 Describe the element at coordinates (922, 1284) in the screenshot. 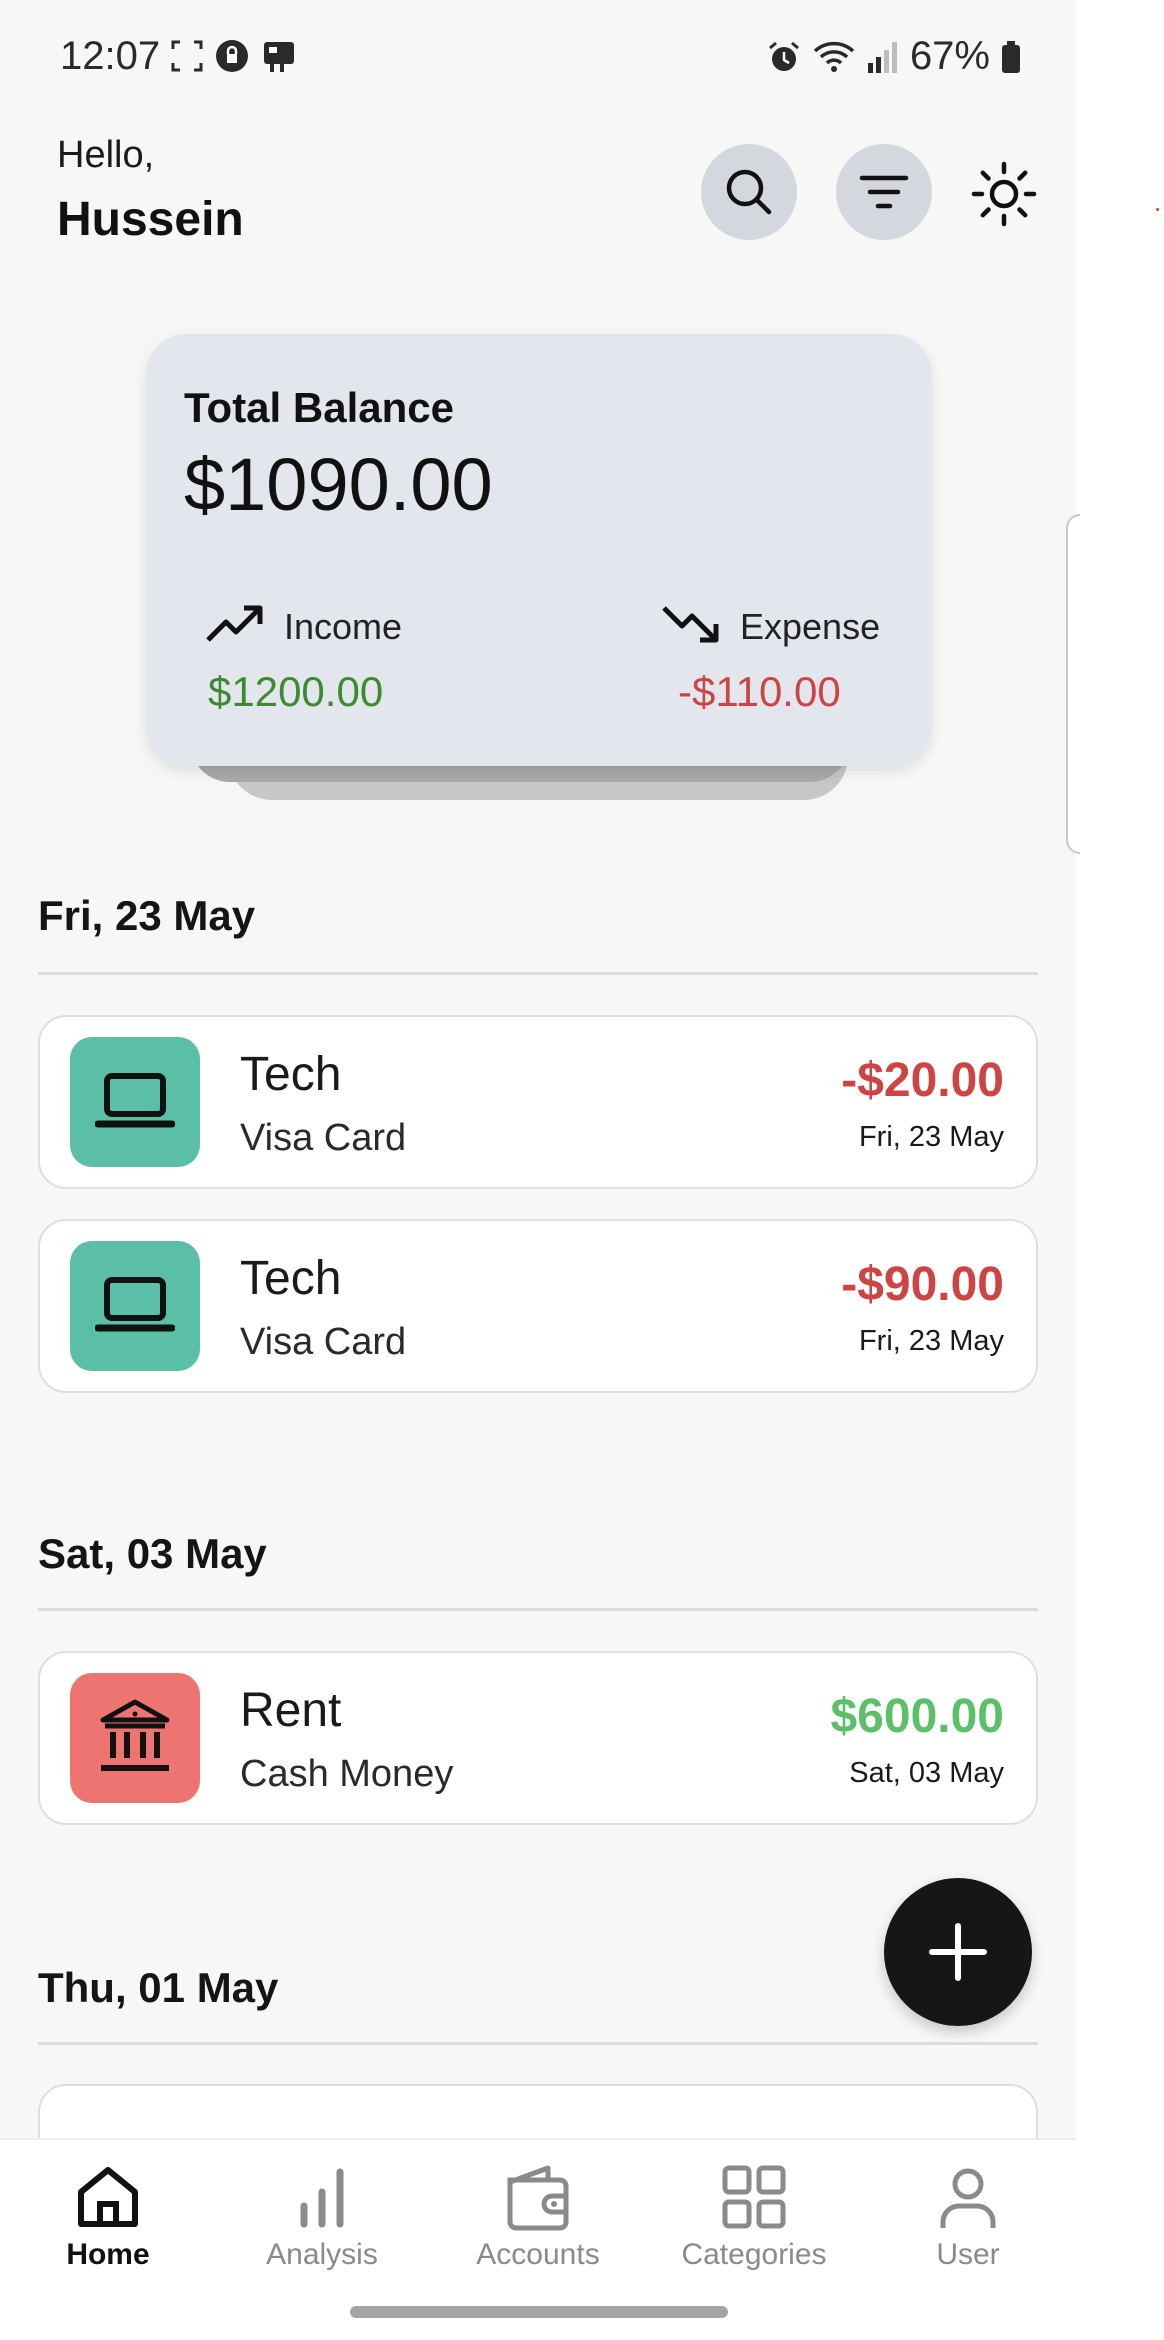

I see `transaction-amount: -$90.00` at that location.